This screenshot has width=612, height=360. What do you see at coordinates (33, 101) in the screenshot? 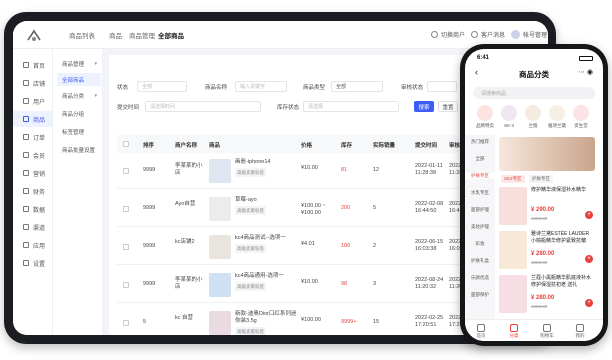
I see `sidebar-item: 用户` at bounding box center [33, 101].